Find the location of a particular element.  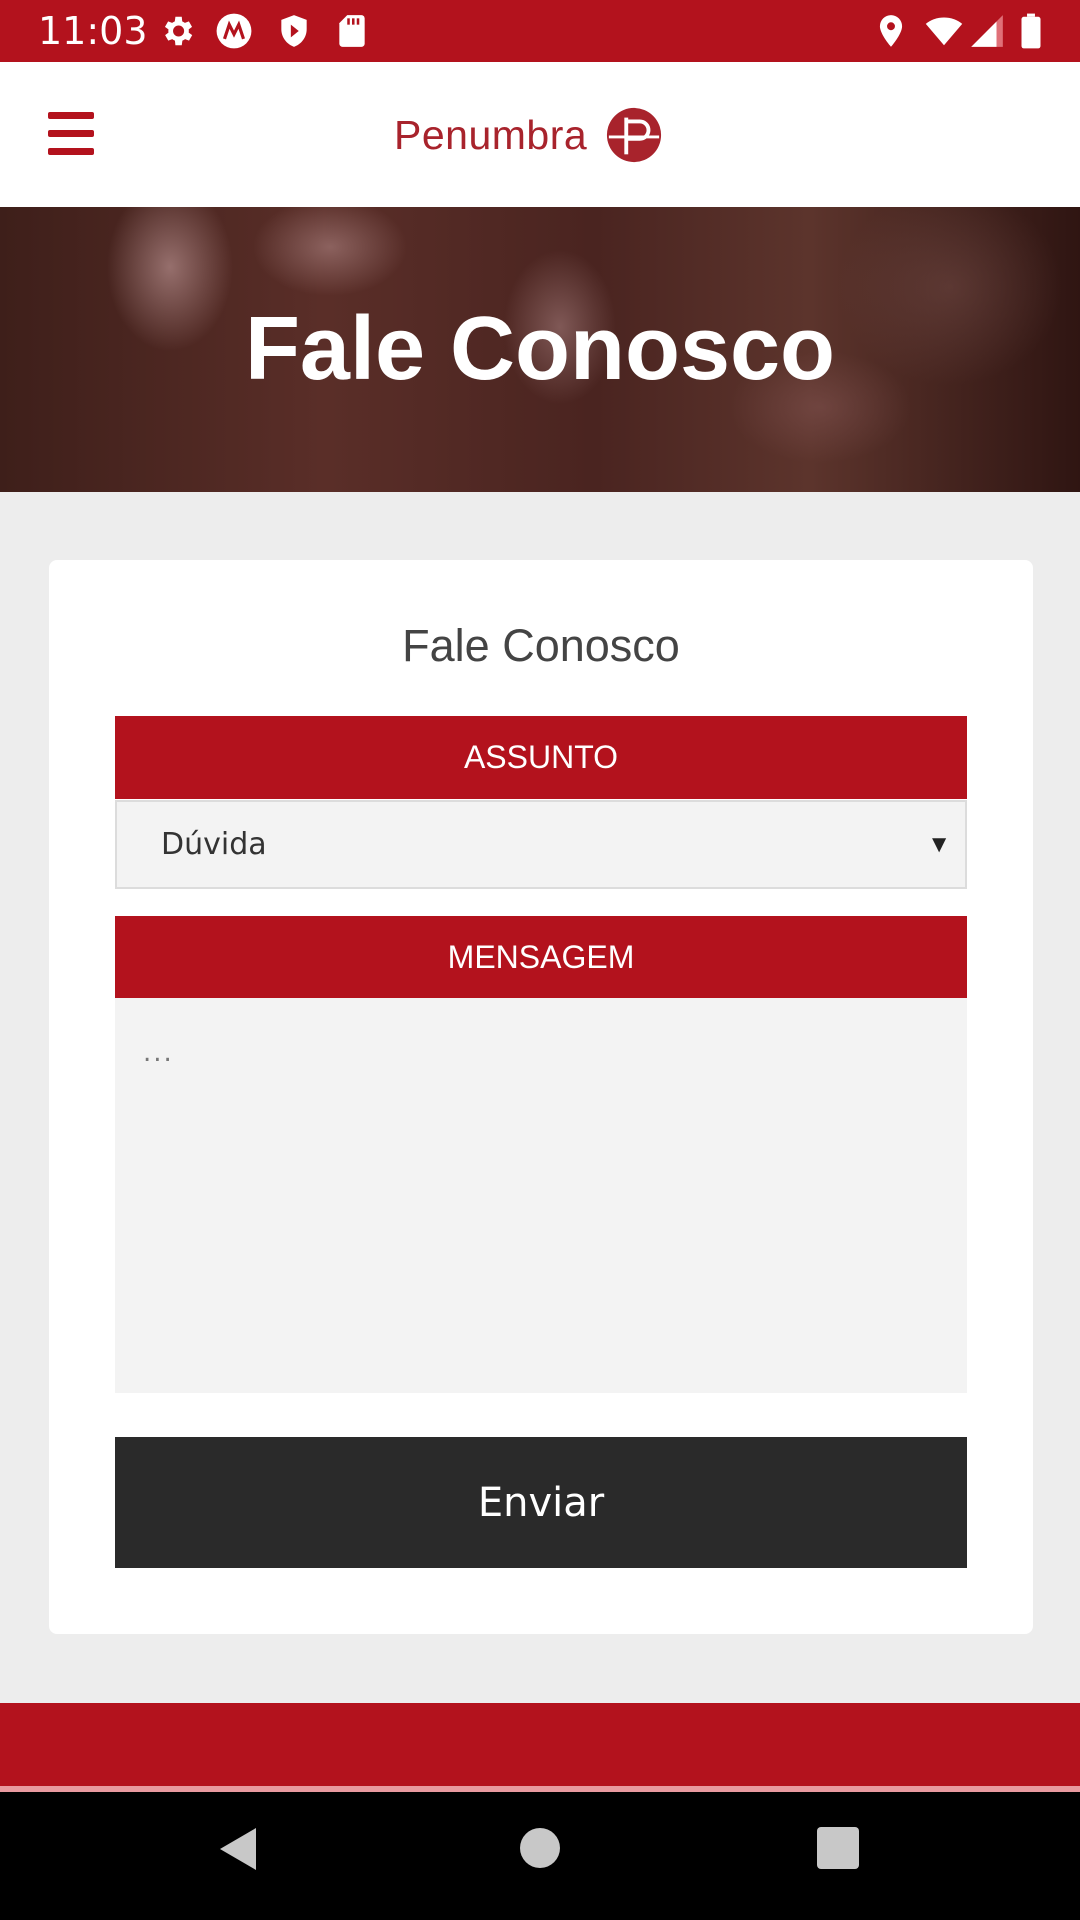

signal-icon is located at coordinates (987, 31).